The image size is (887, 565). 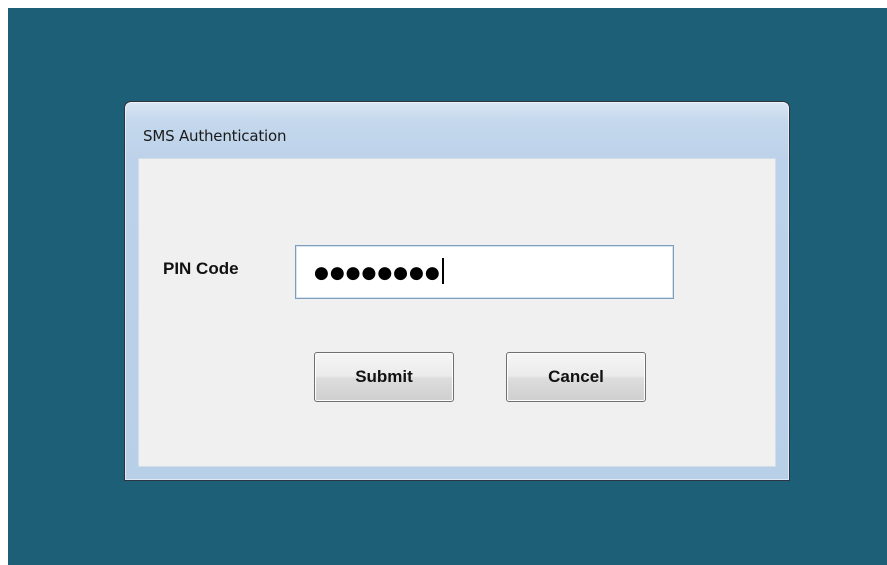 I want to click on pin-code-input: ●●●●●●●●, so click(x=484, y=272).